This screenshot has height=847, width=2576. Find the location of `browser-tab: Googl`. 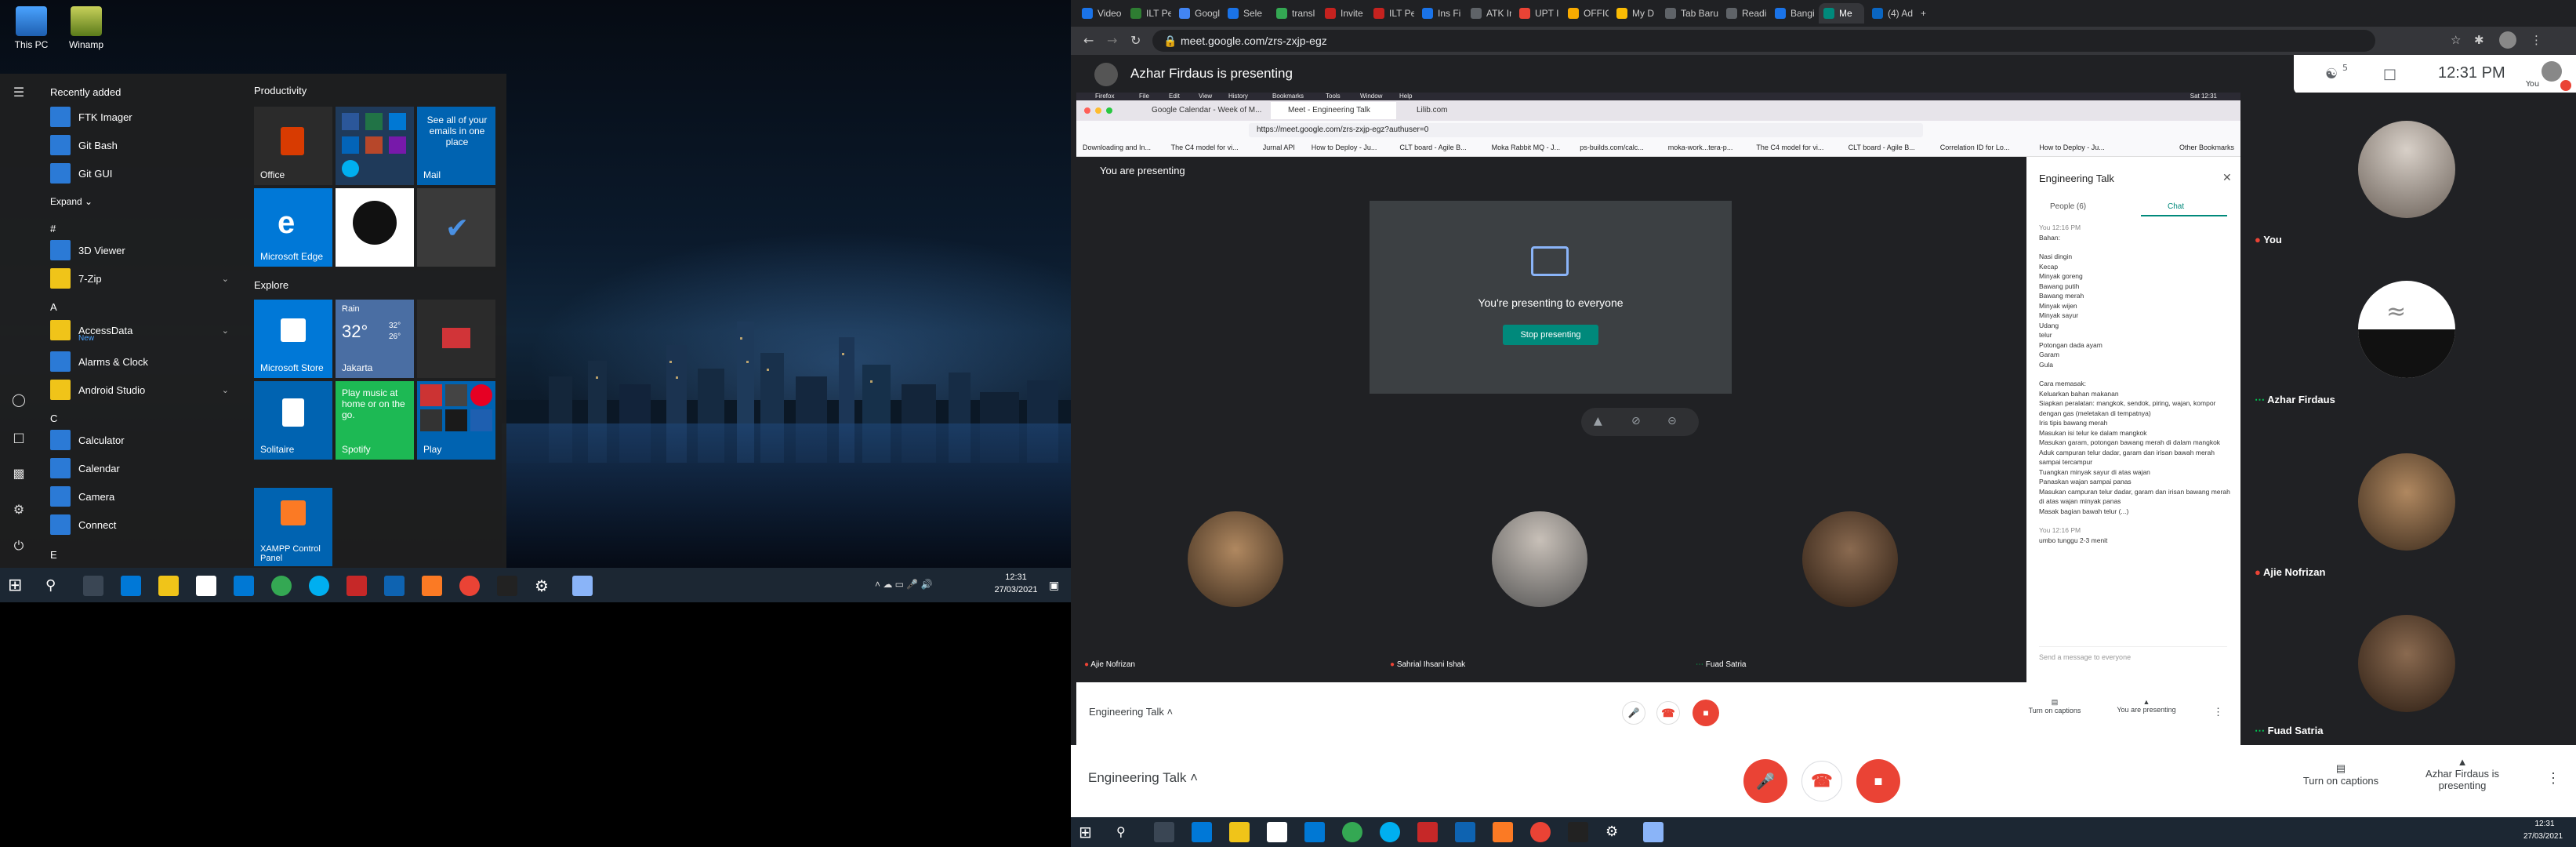

browser-tab: Googl is located at coordinates (1197, 13).